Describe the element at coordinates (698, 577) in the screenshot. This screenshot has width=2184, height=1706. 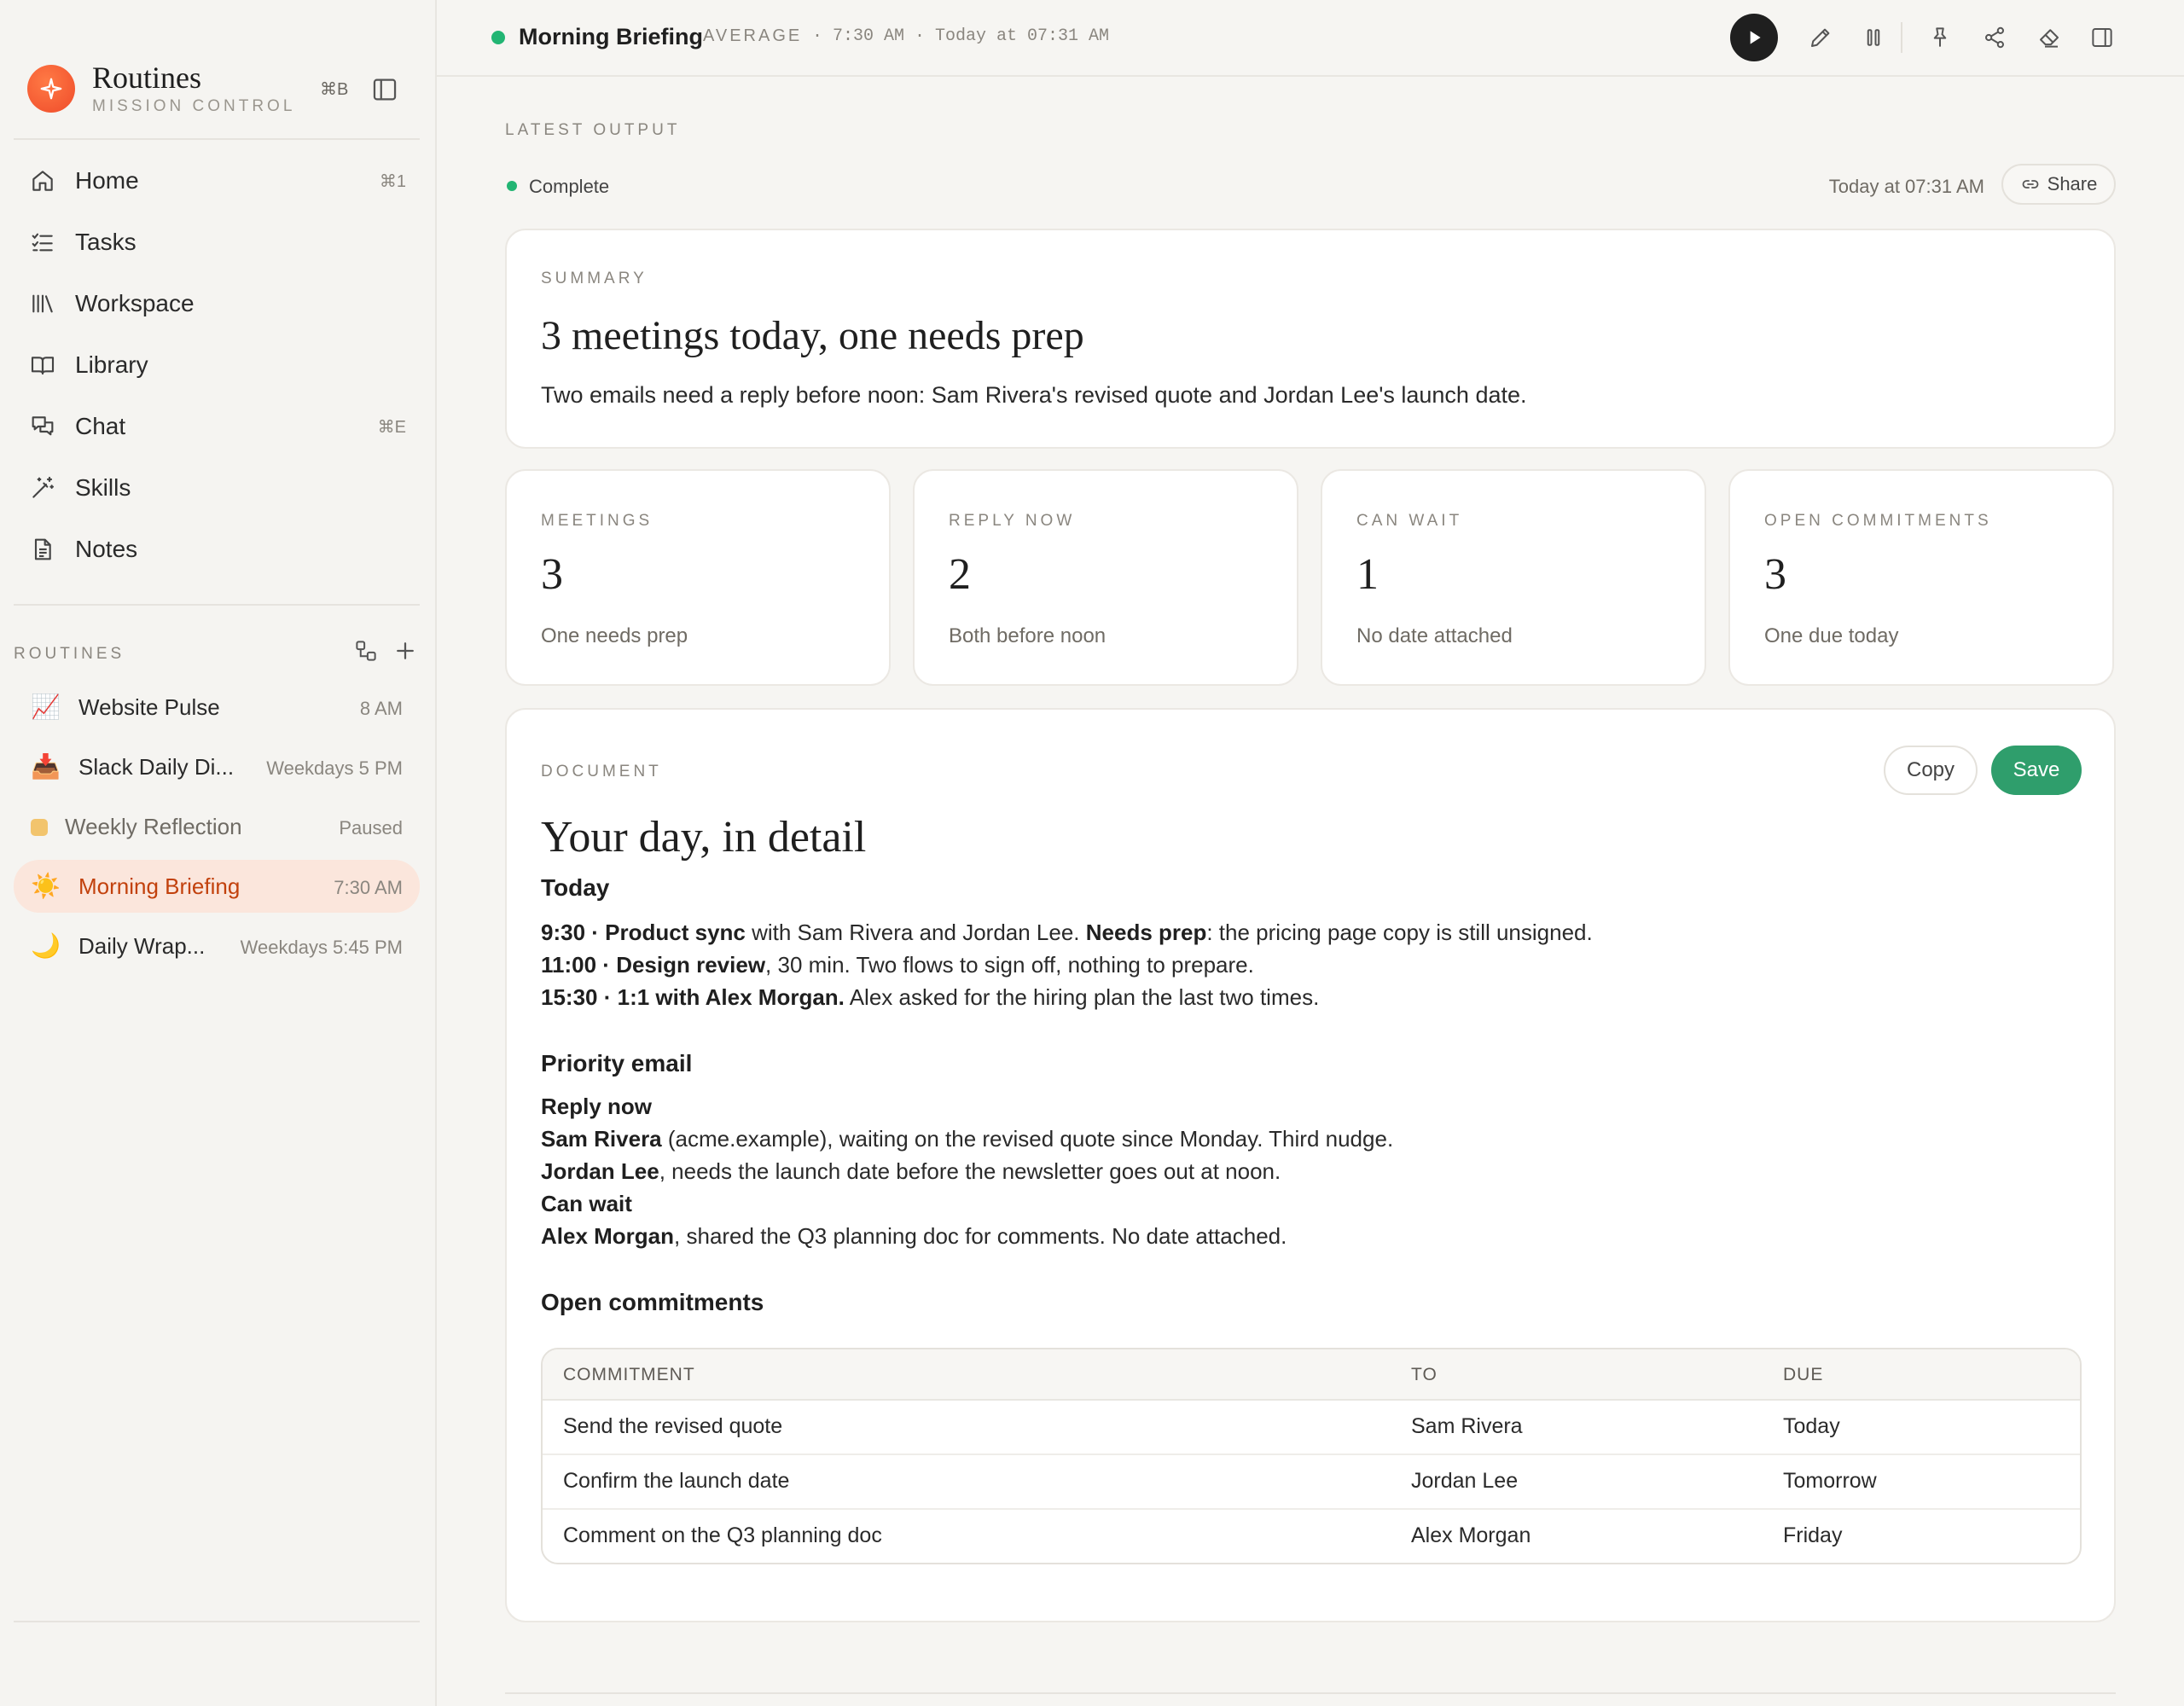
I see `stat-card-meetings: MEETINGS 3 One needs prep` at that location.